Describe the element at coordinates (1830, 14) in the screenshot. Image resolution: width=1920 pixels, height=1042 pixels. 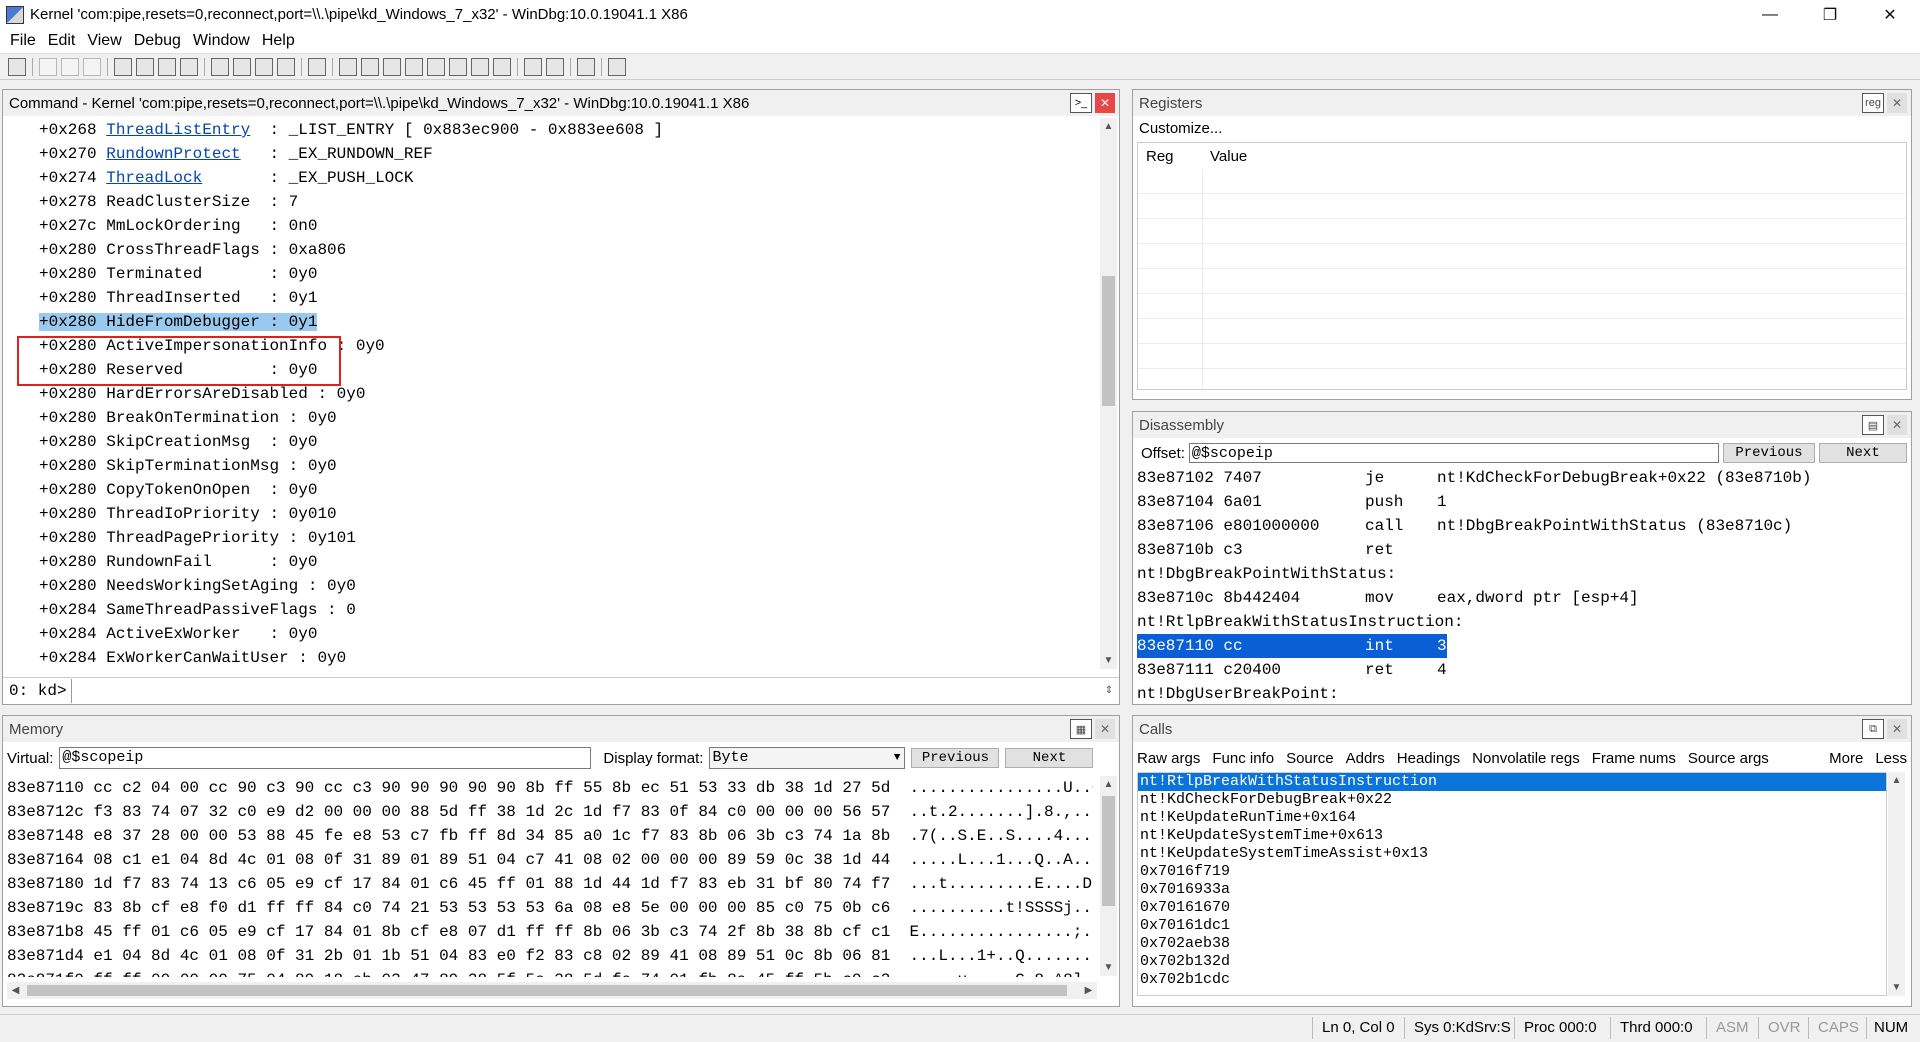
I see `restore-button: ❐` at that location.